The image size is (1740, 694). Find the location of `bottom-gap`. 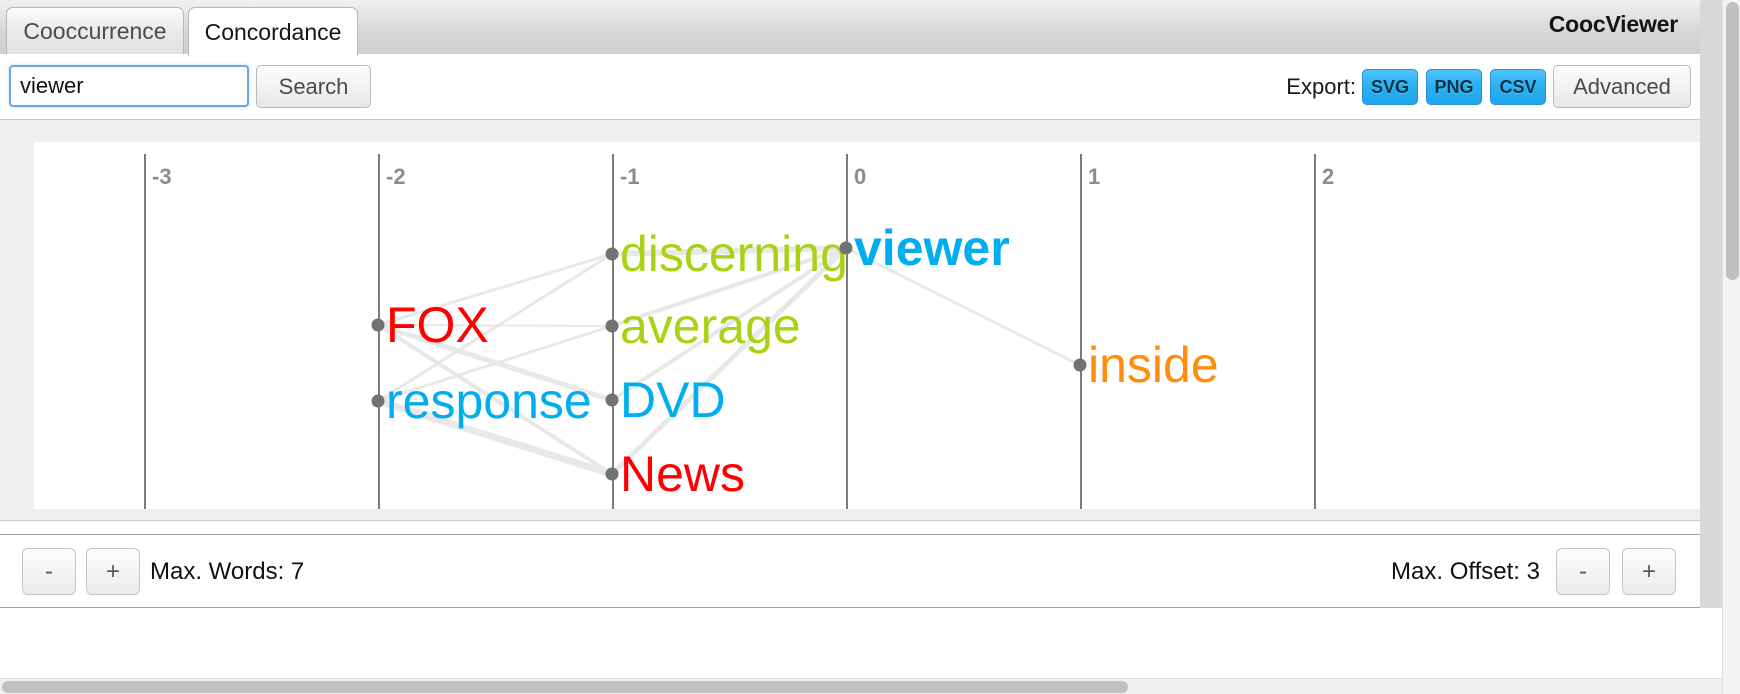

bottom-gap is located at coordinates (861, 643).